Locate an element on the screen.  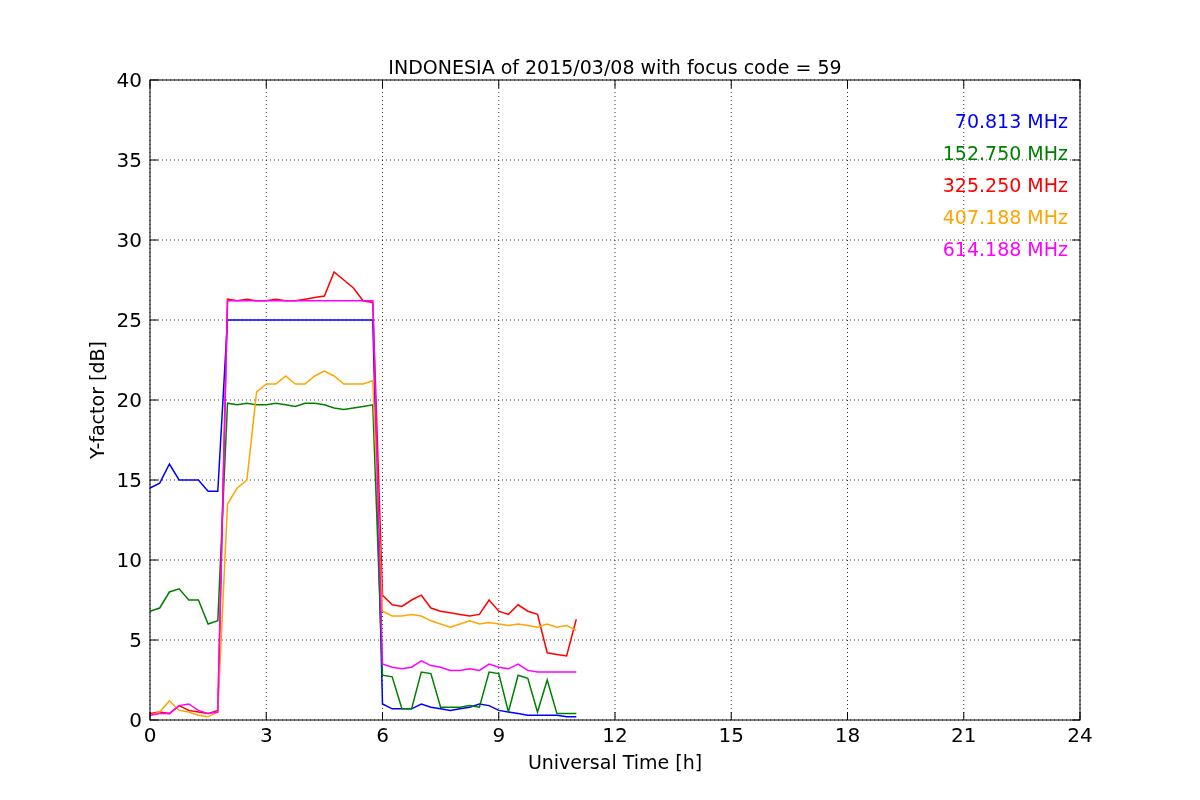
legend-label: 152.750 MHz is located at coordinates (1005, 153).